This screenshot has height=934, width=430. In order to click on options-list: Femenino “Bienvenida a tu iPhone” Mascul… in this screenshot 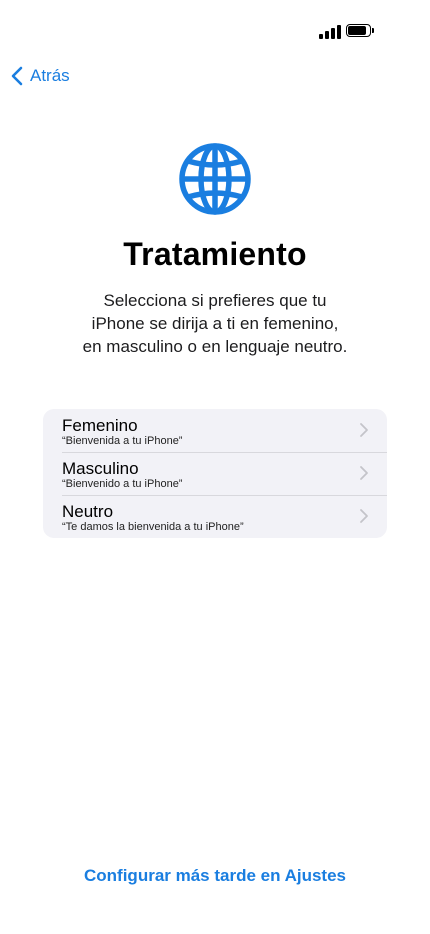, I will do `click(215, 473)`.